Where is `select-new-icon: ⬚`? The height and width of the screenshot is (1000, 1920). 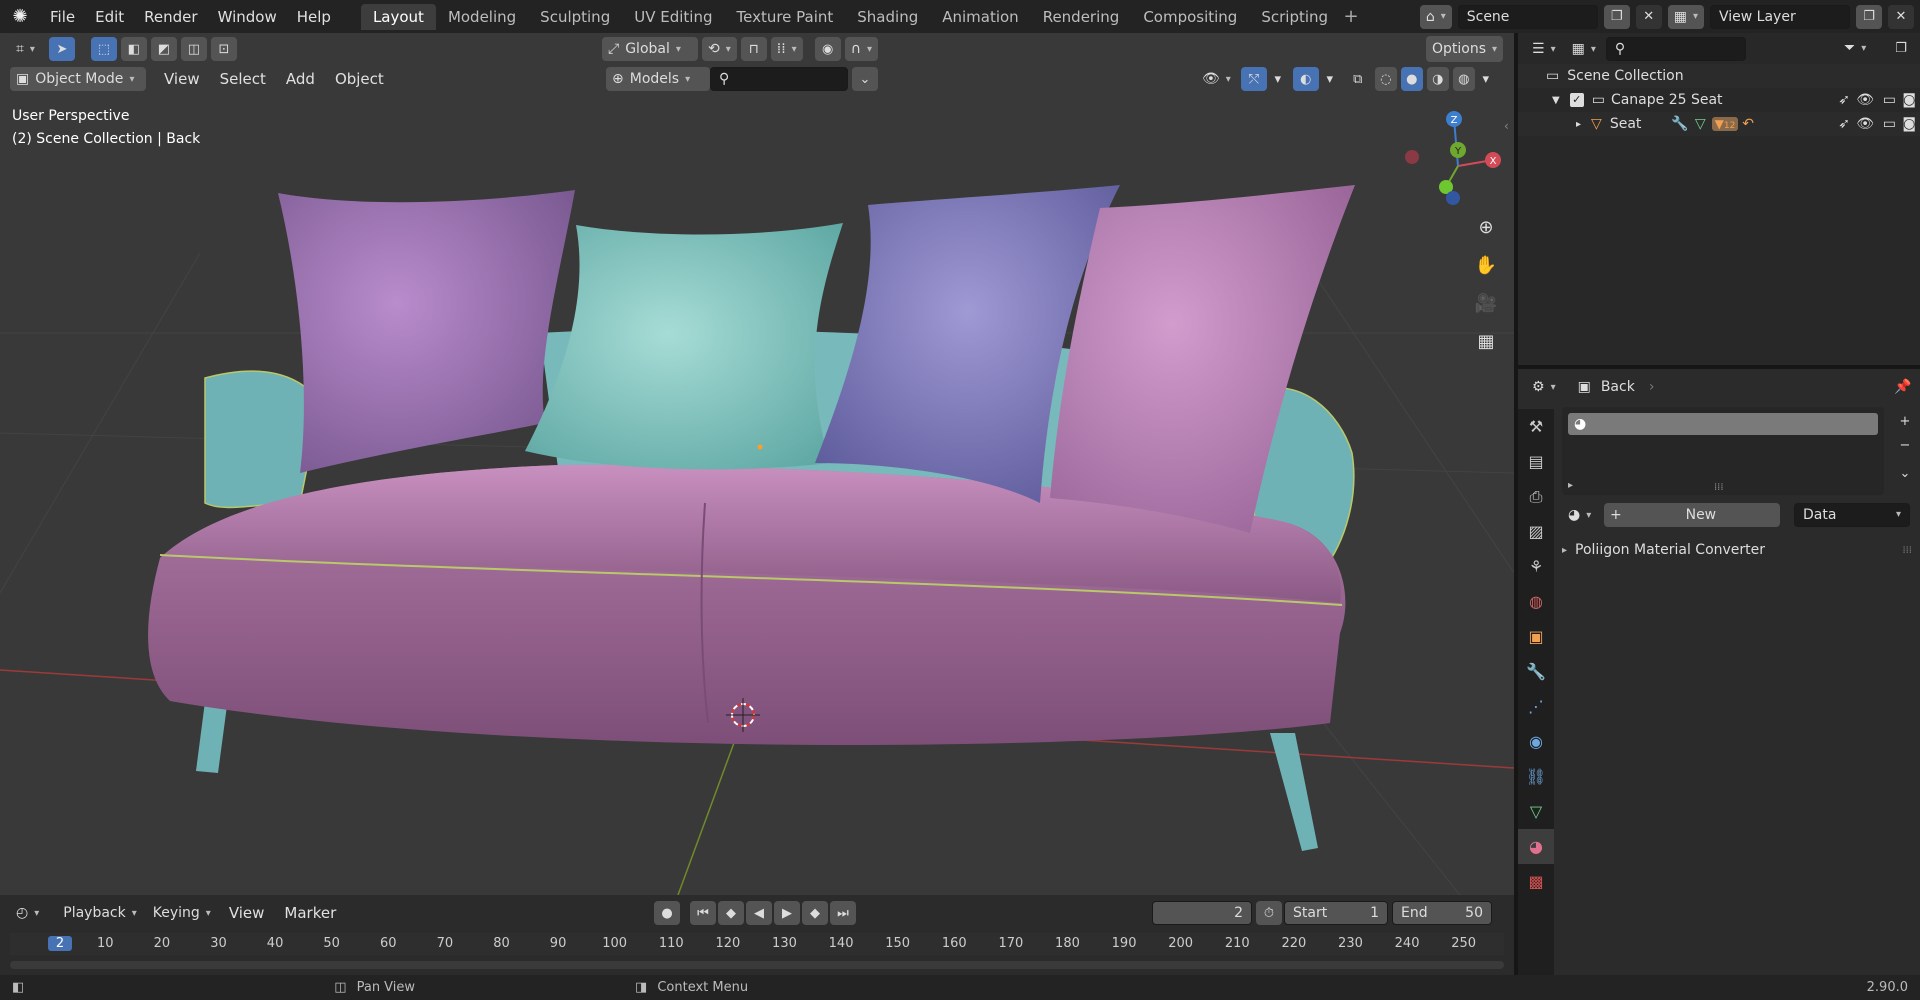
select-new-icon: ⬚ is located at coordinates (103, 49).